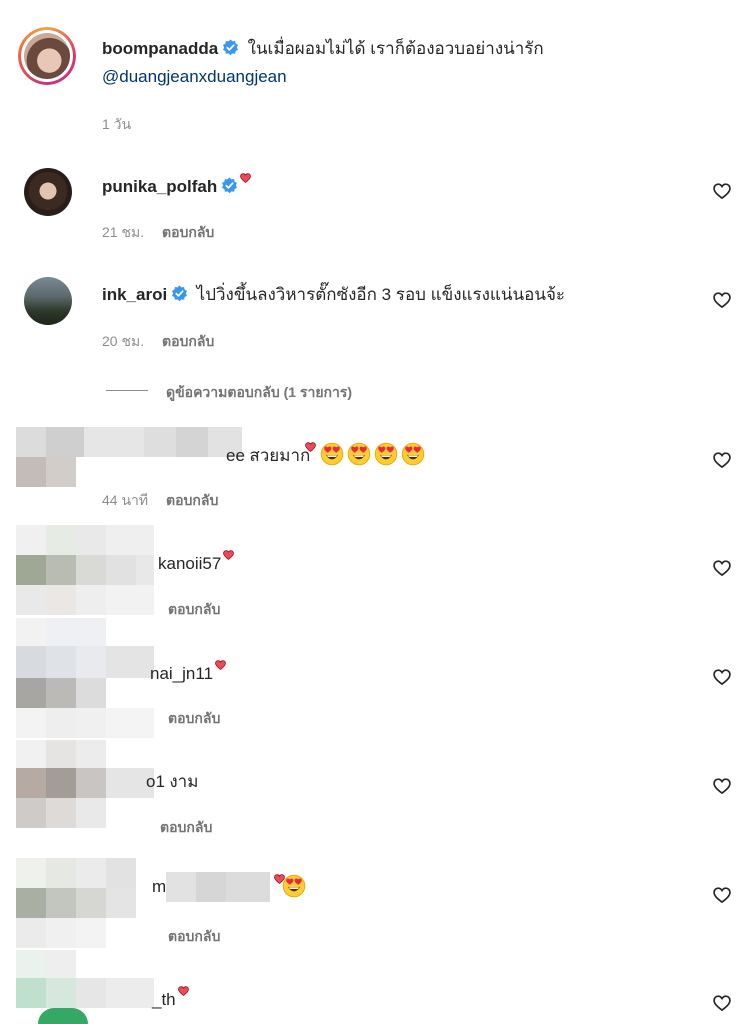 The width and height of the screenshot is (746, 1024). I want to click on comment-time: 20 ชม., so click(123, 341).